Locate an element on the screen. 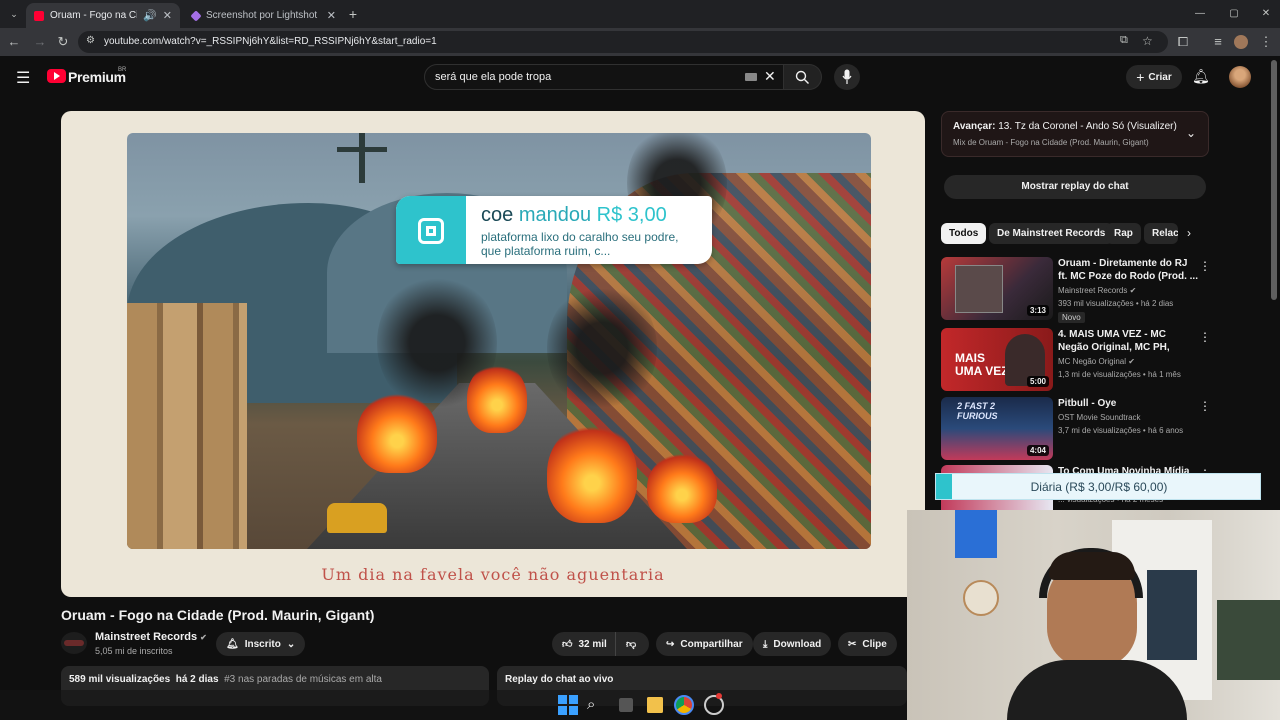  shelf-items is located at coordinates (1172, 615).